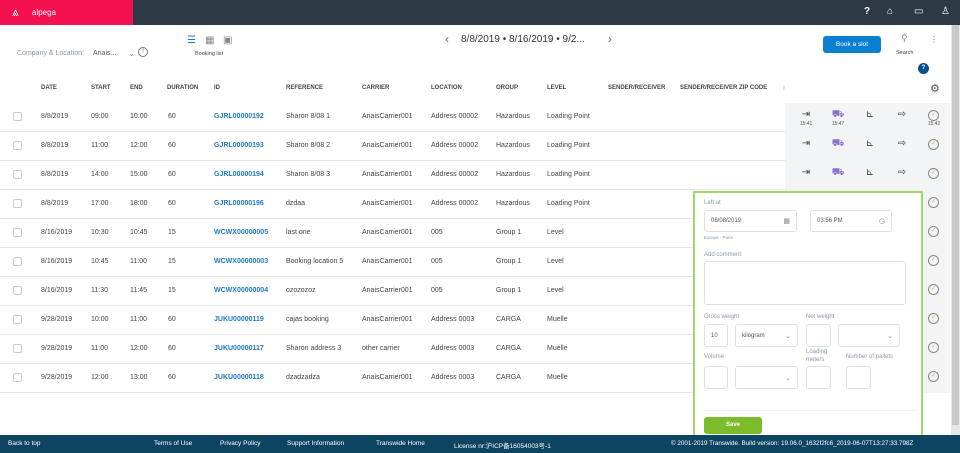  I want to click on net-unit-select: ⌄, so click(869, 335).